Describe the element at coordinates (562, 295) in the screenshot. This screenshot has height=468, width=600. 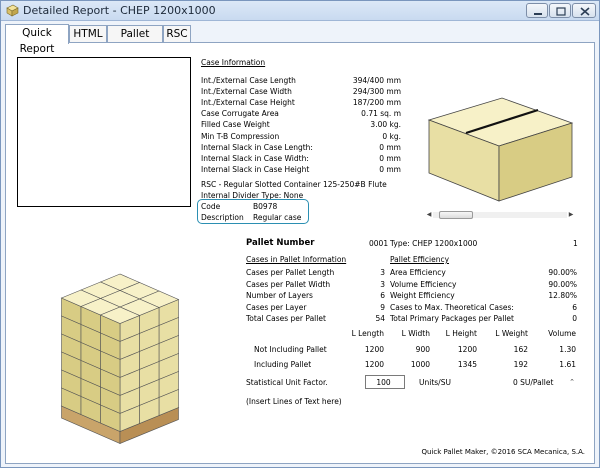
I see `efficiency-value: 12.80%` at that location.